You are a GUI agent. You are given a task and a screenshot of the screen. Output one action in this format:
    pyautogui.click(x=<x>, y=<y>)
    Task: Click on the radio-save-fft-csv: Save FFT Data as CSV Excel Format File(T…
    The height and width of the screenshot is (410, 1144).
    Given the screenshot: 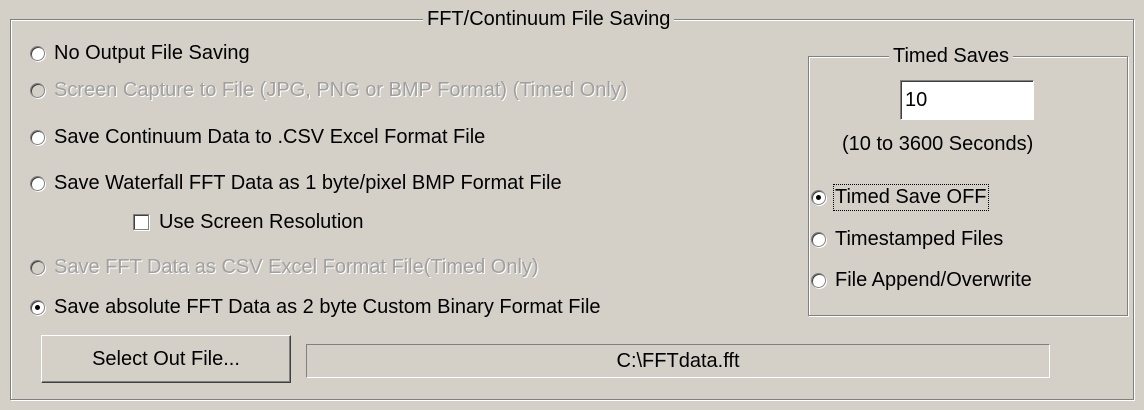 What is the action you would take?
    pyautogui.click(x=284, y=267)
    